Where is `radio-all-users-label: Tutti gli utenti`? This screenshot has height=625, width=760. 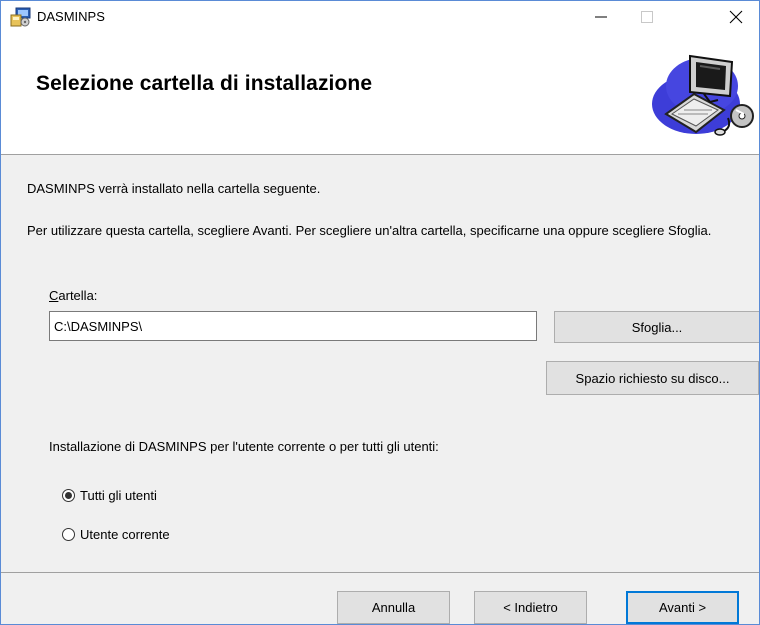
radio-all-users-label: Tutti gli utenti is located at coordinates (118, 495).